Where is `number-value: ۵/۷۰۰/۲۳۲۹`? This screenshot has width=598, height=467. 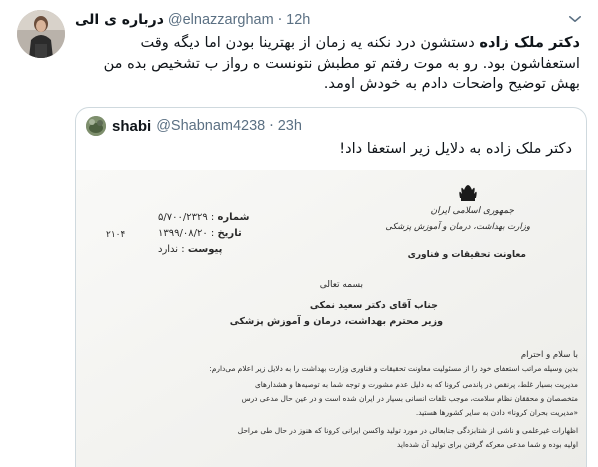 number-value: ۵/۷۰۰/۲۳۲۹ is located at coordinates (183, 217).